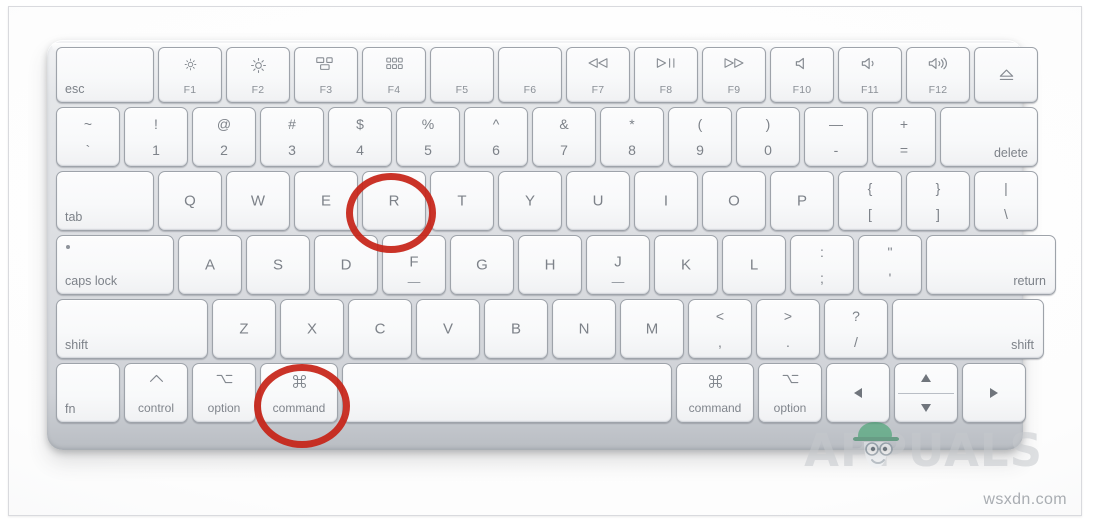 The width and height of the screenshot is (1094, 527). What do you see at coordinates (904, 124) in the screenshot?
I see `key-equal-shift-label: +` at bounding box center [904, 124].